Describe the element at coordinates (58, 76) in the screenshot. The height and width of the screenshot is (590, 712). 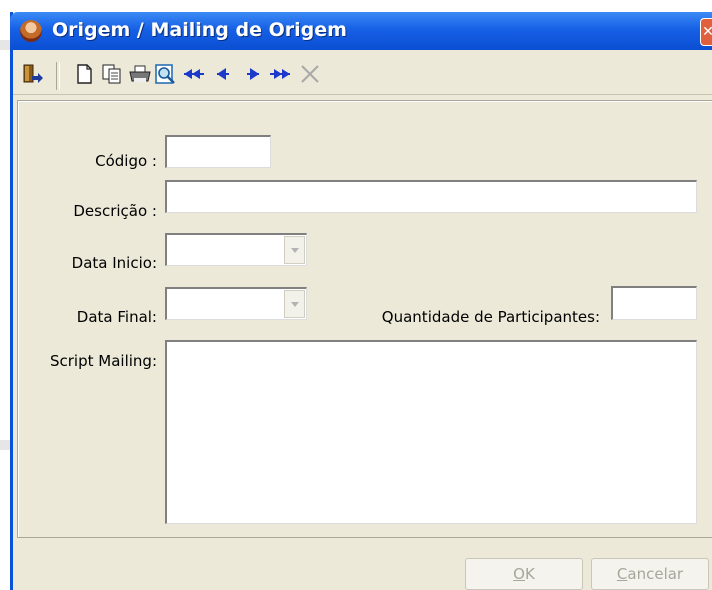
I see `toolbar-separator` at that location.